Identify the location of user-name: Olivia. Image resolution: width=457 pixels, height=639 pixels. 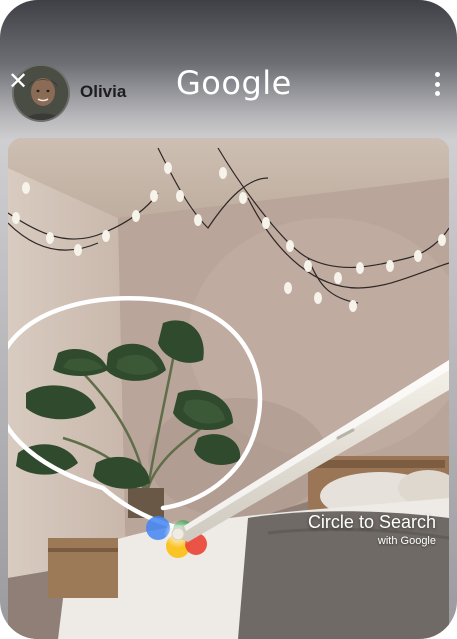
(103, 91).